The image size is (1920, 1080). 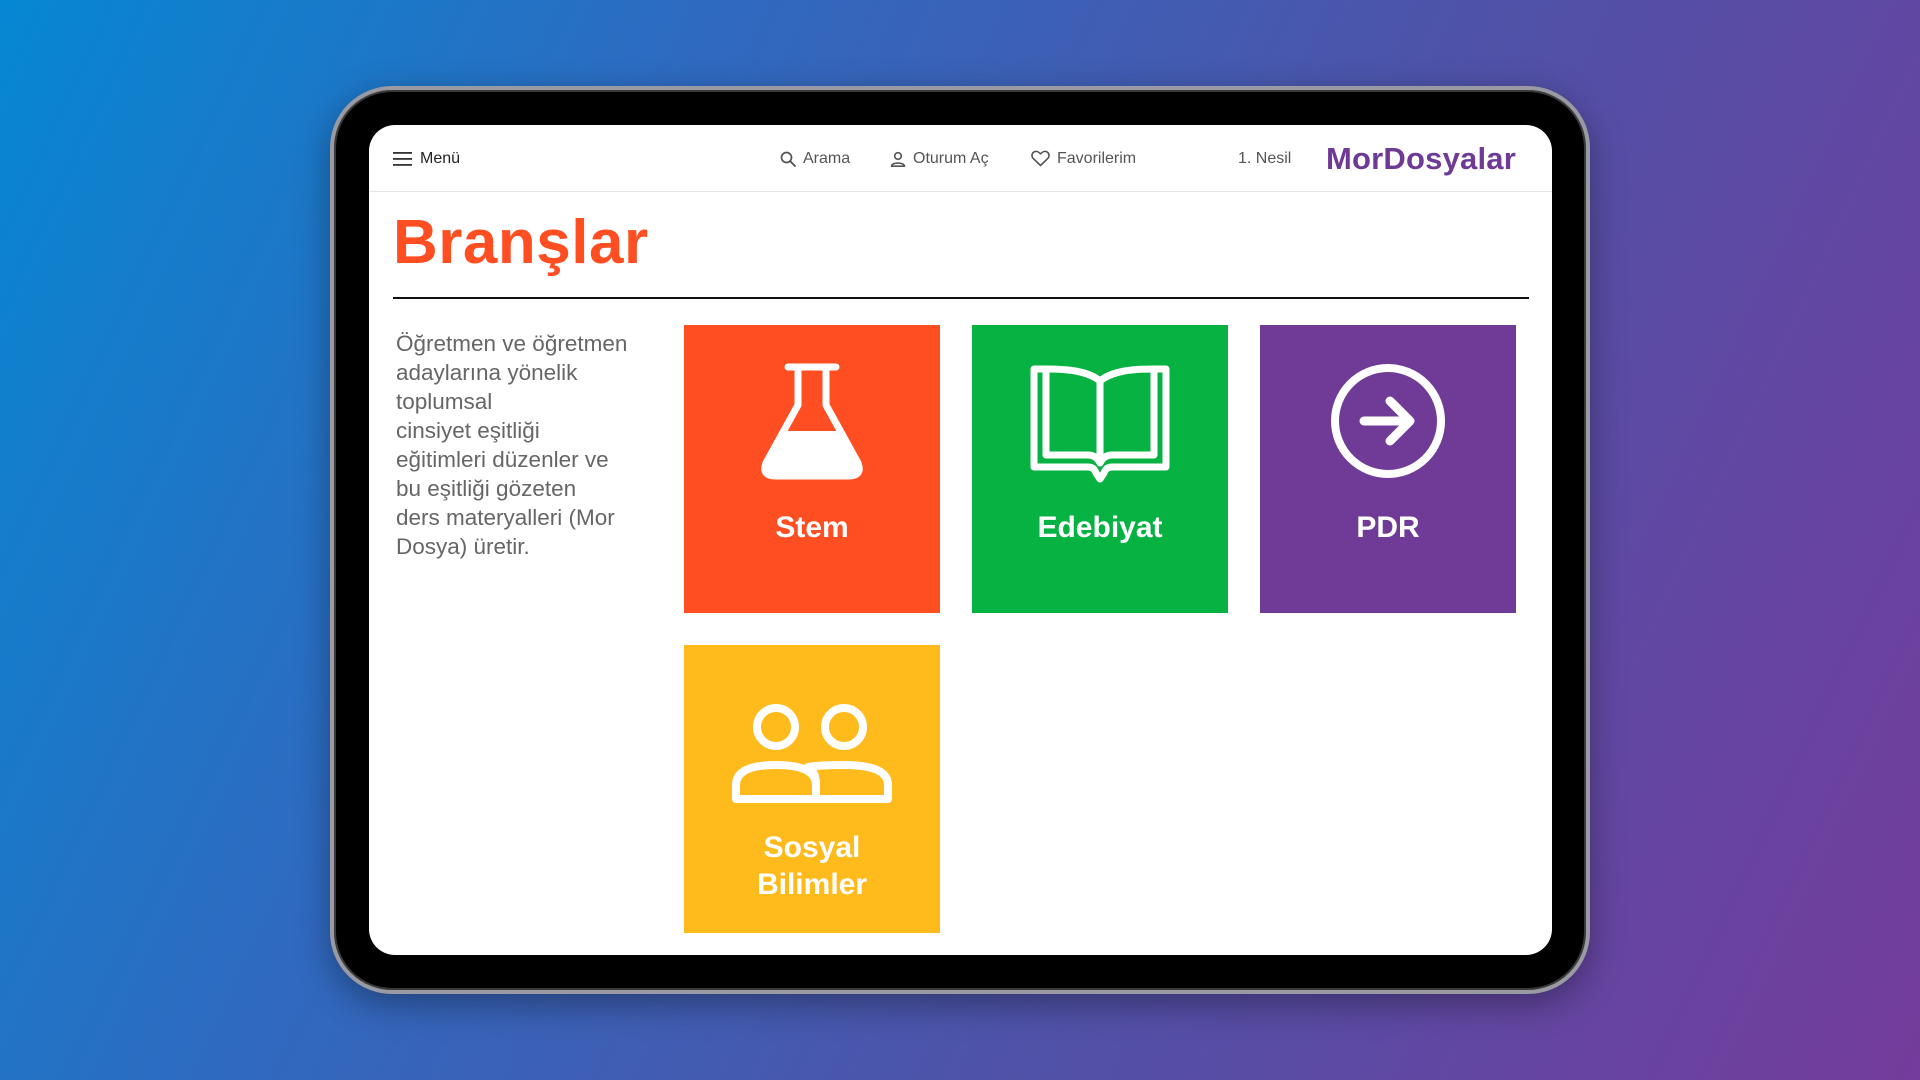 What do you see at coordinates (402, 158) in the screenshot?
I see `hamburger-icon` at bounding box center [402, 158].